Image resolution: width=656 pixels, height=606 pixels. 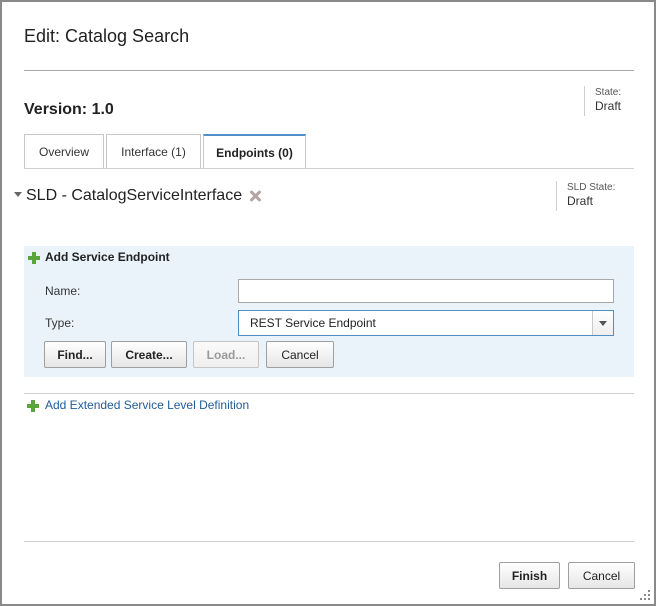 I want to click on version-state: State: Draft, so click(x=602, y=101).